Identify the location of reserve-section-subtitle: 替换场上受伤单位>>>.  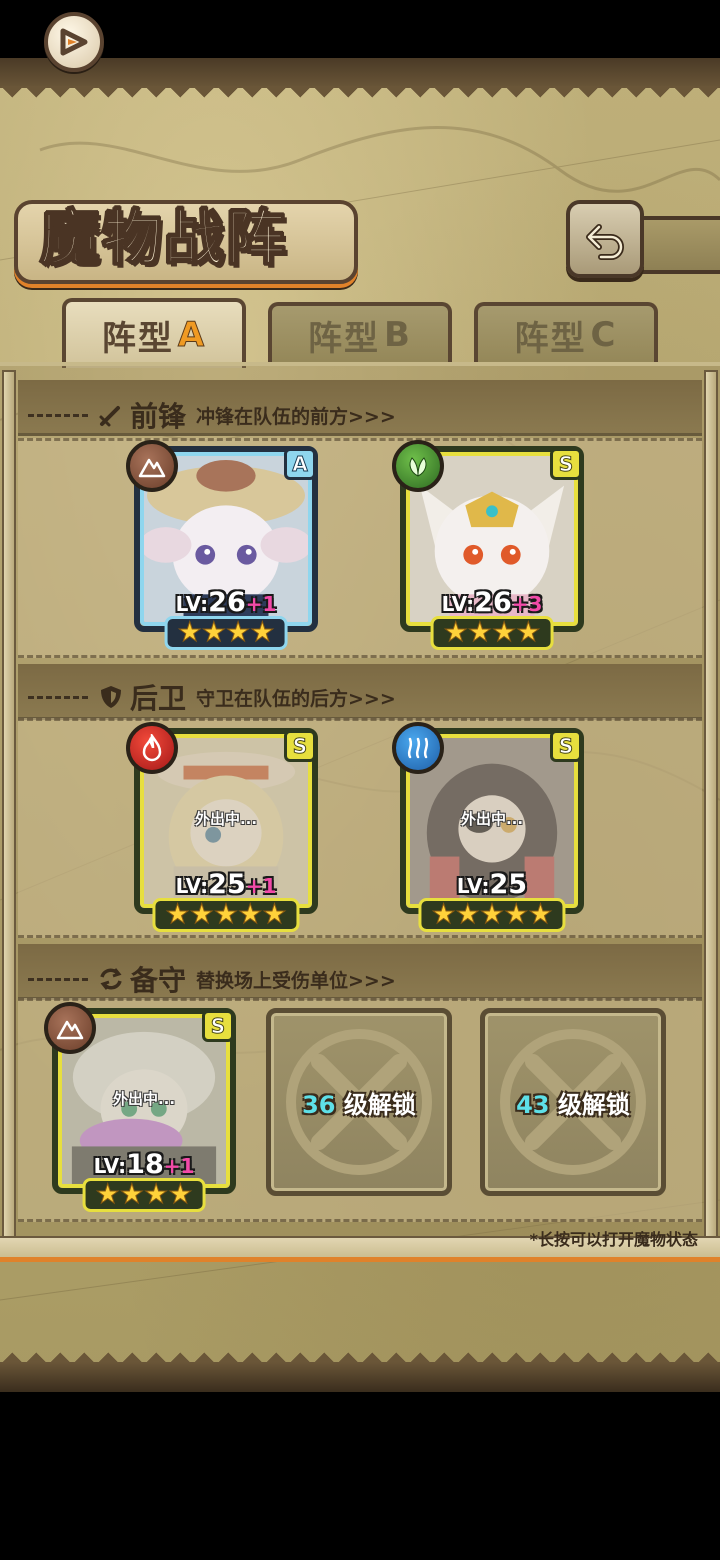
(296, 980).